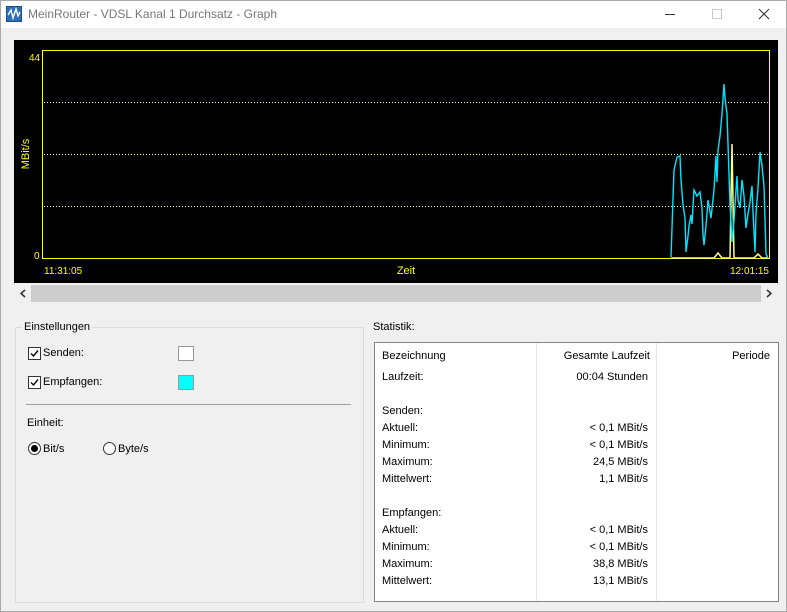 The image size is (787, 612). Describe the element at coordinates (620, 462) in the screenshot. I see `table-row-total: 24,5 MBit/s` at that location.